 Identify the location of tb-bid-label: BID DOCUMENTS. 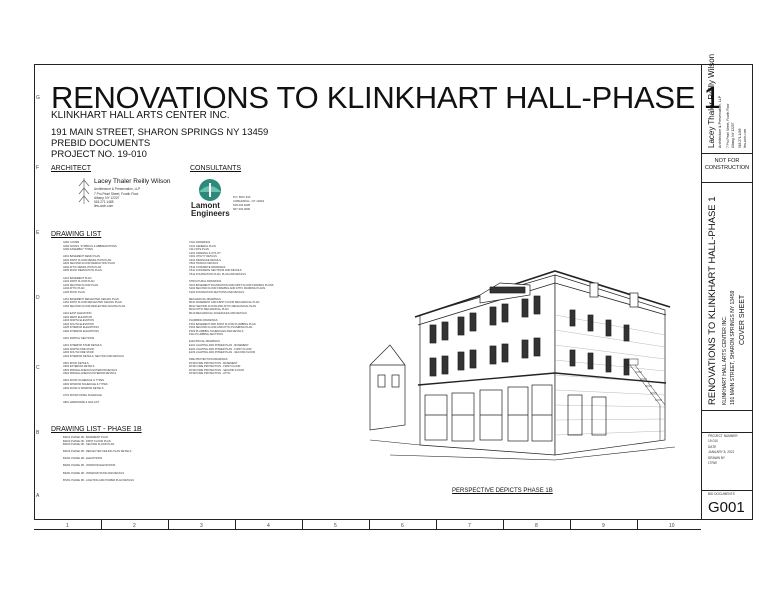
(721, 494).